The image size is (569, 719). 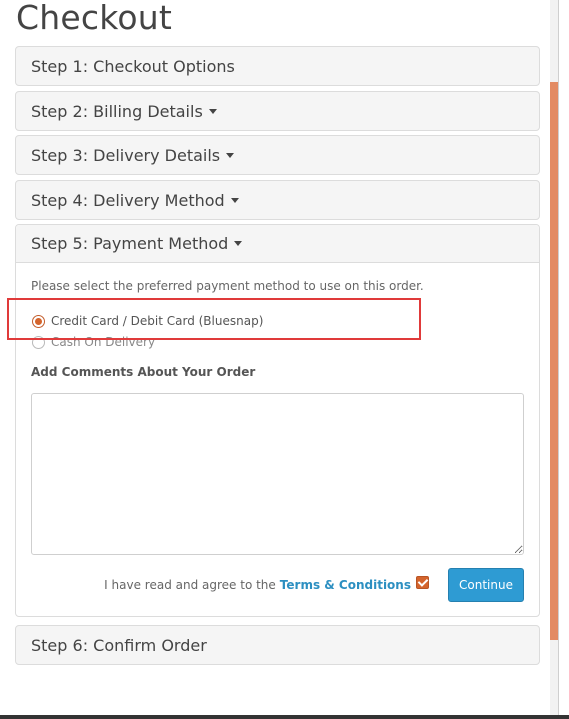 I want to click on agree-checkbox, so click(x=422, y=582).